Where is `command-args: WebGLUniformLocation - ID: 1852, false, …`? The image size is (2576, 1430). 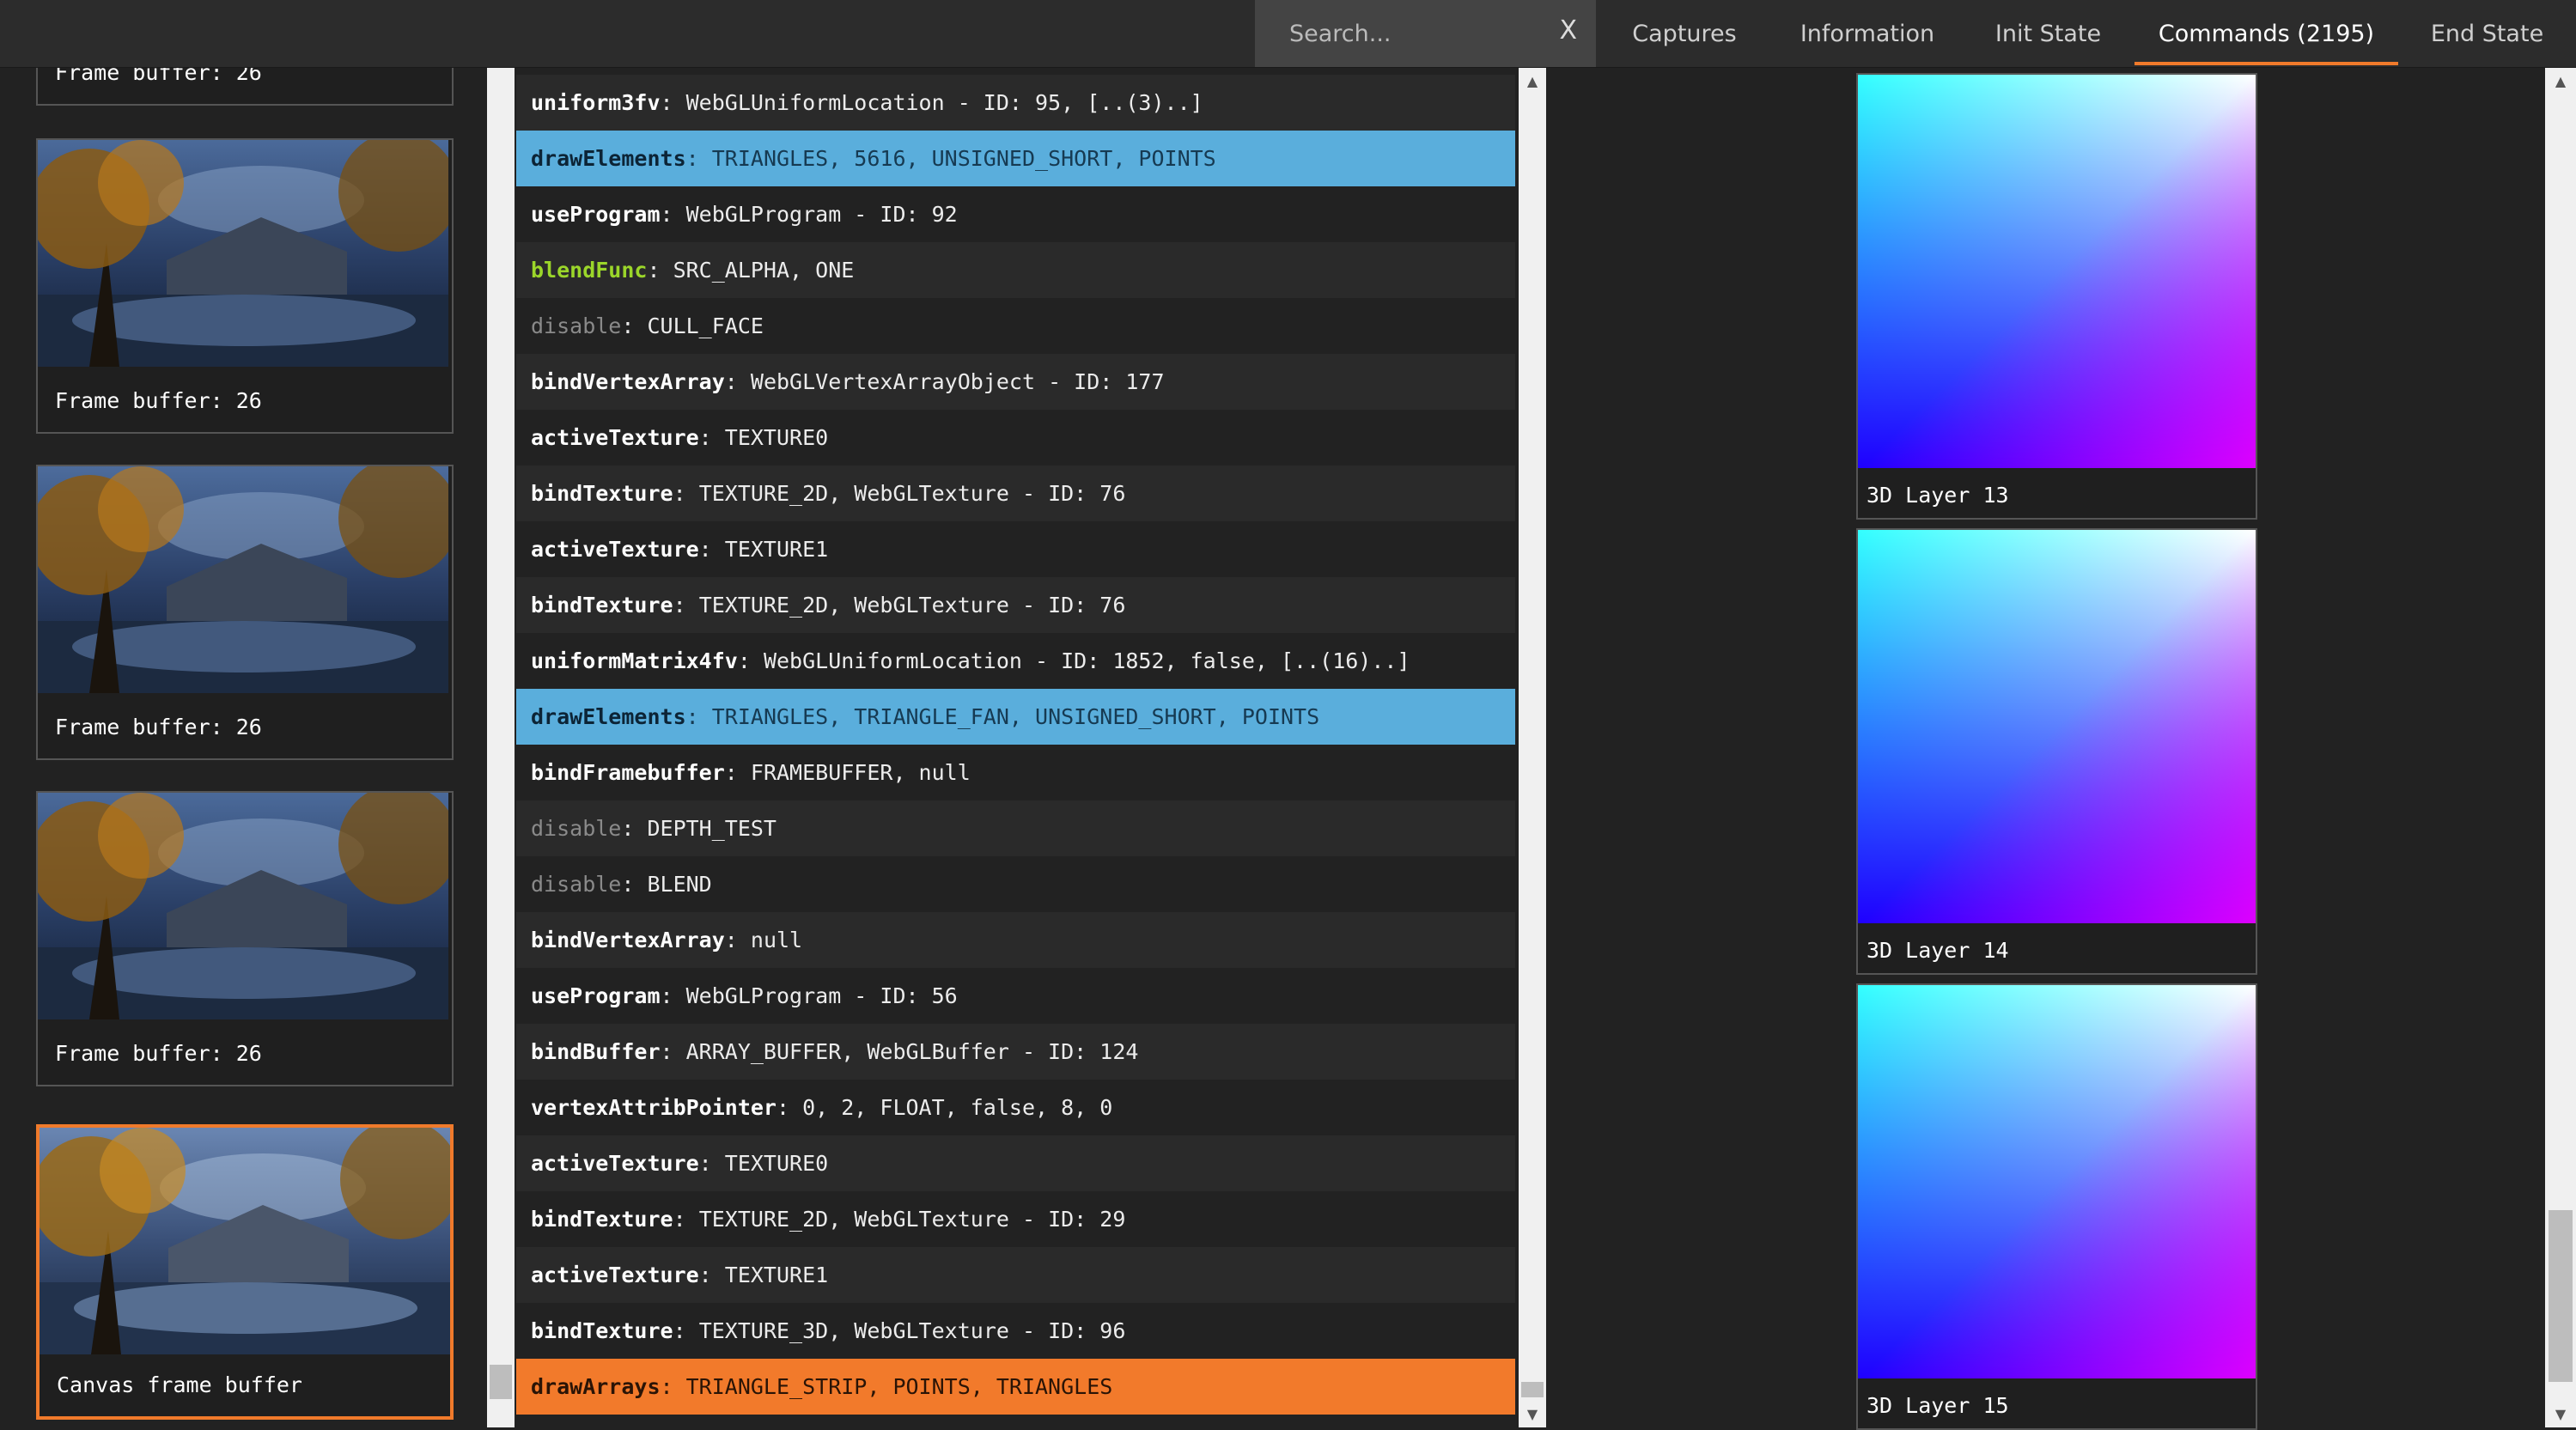 command-args: WebGLUniformLocation - ID: 1852, false, … is located at coordinates (1086, 660).